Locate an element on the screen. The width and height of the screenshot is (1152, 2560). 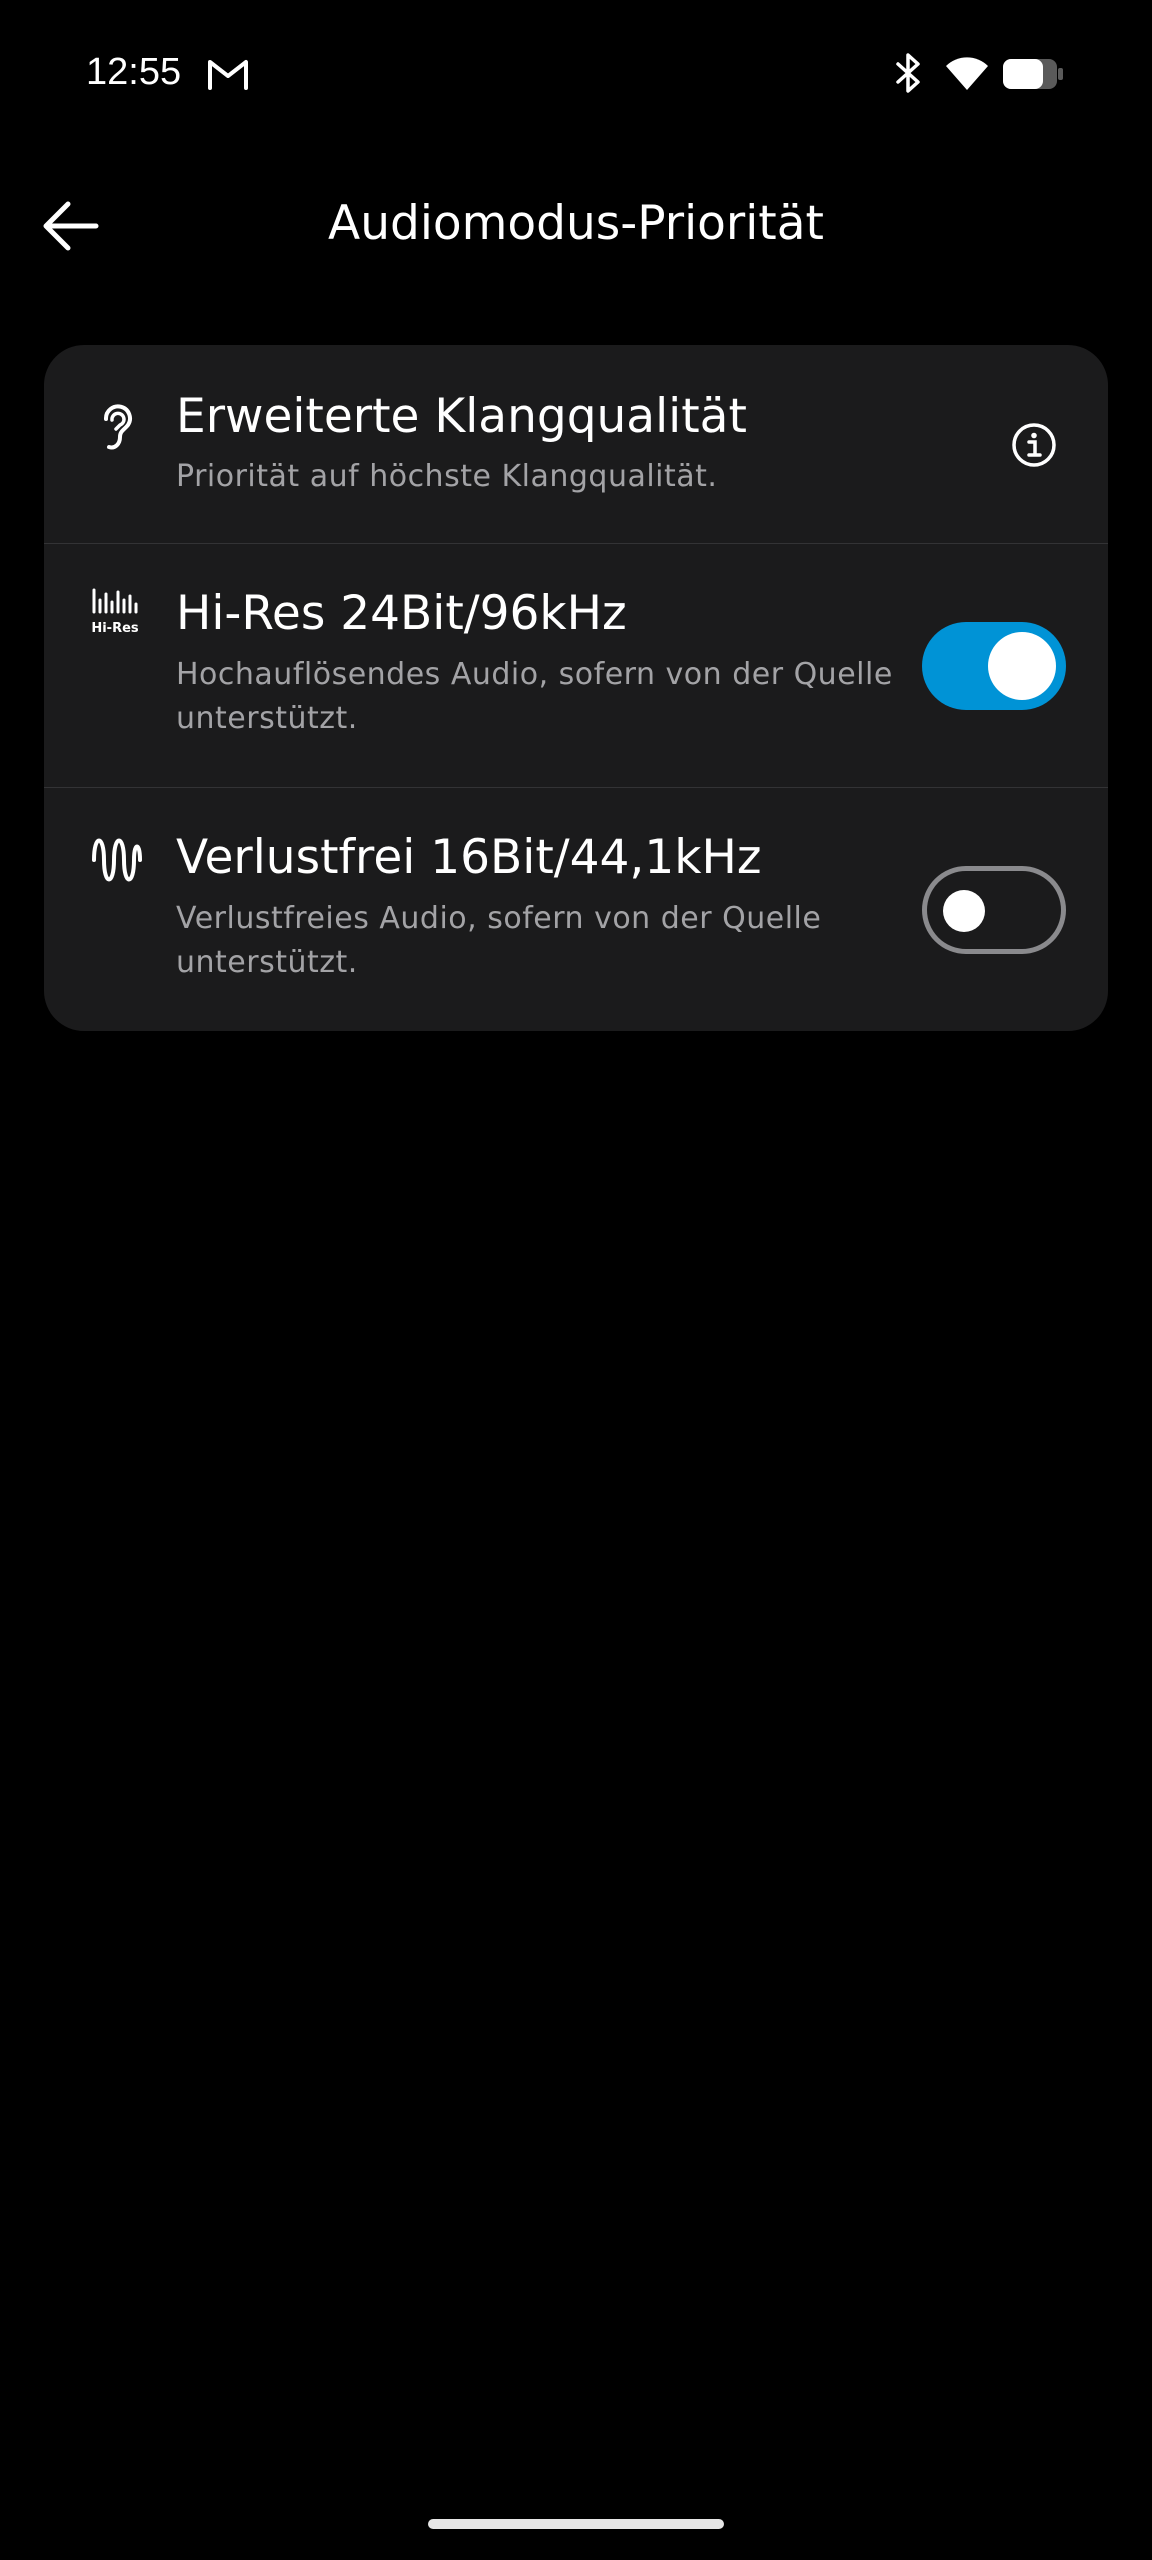
app-header: Audiomodus-Priorität is located at coordinates (576, 225).